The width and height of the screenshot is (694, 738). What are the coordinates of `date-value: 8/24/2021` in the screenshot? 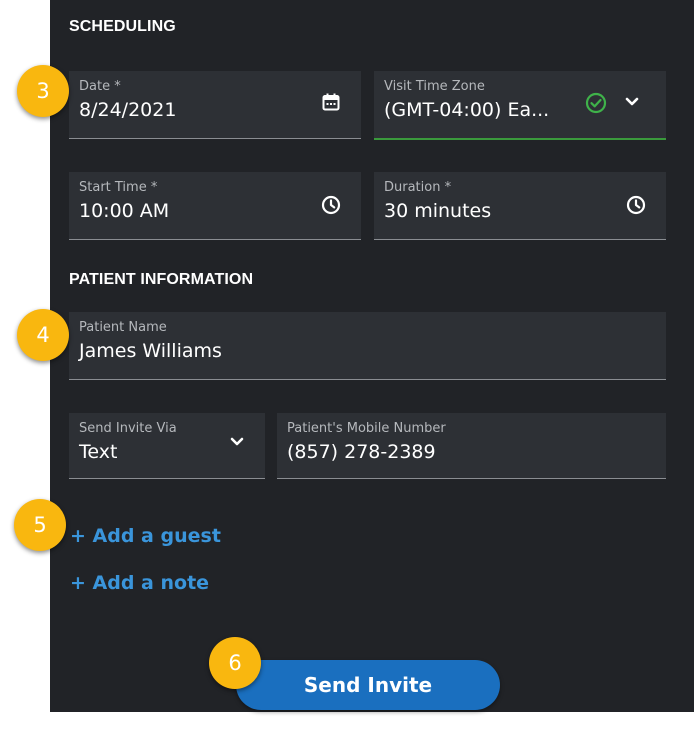 It's located at (128, 110).